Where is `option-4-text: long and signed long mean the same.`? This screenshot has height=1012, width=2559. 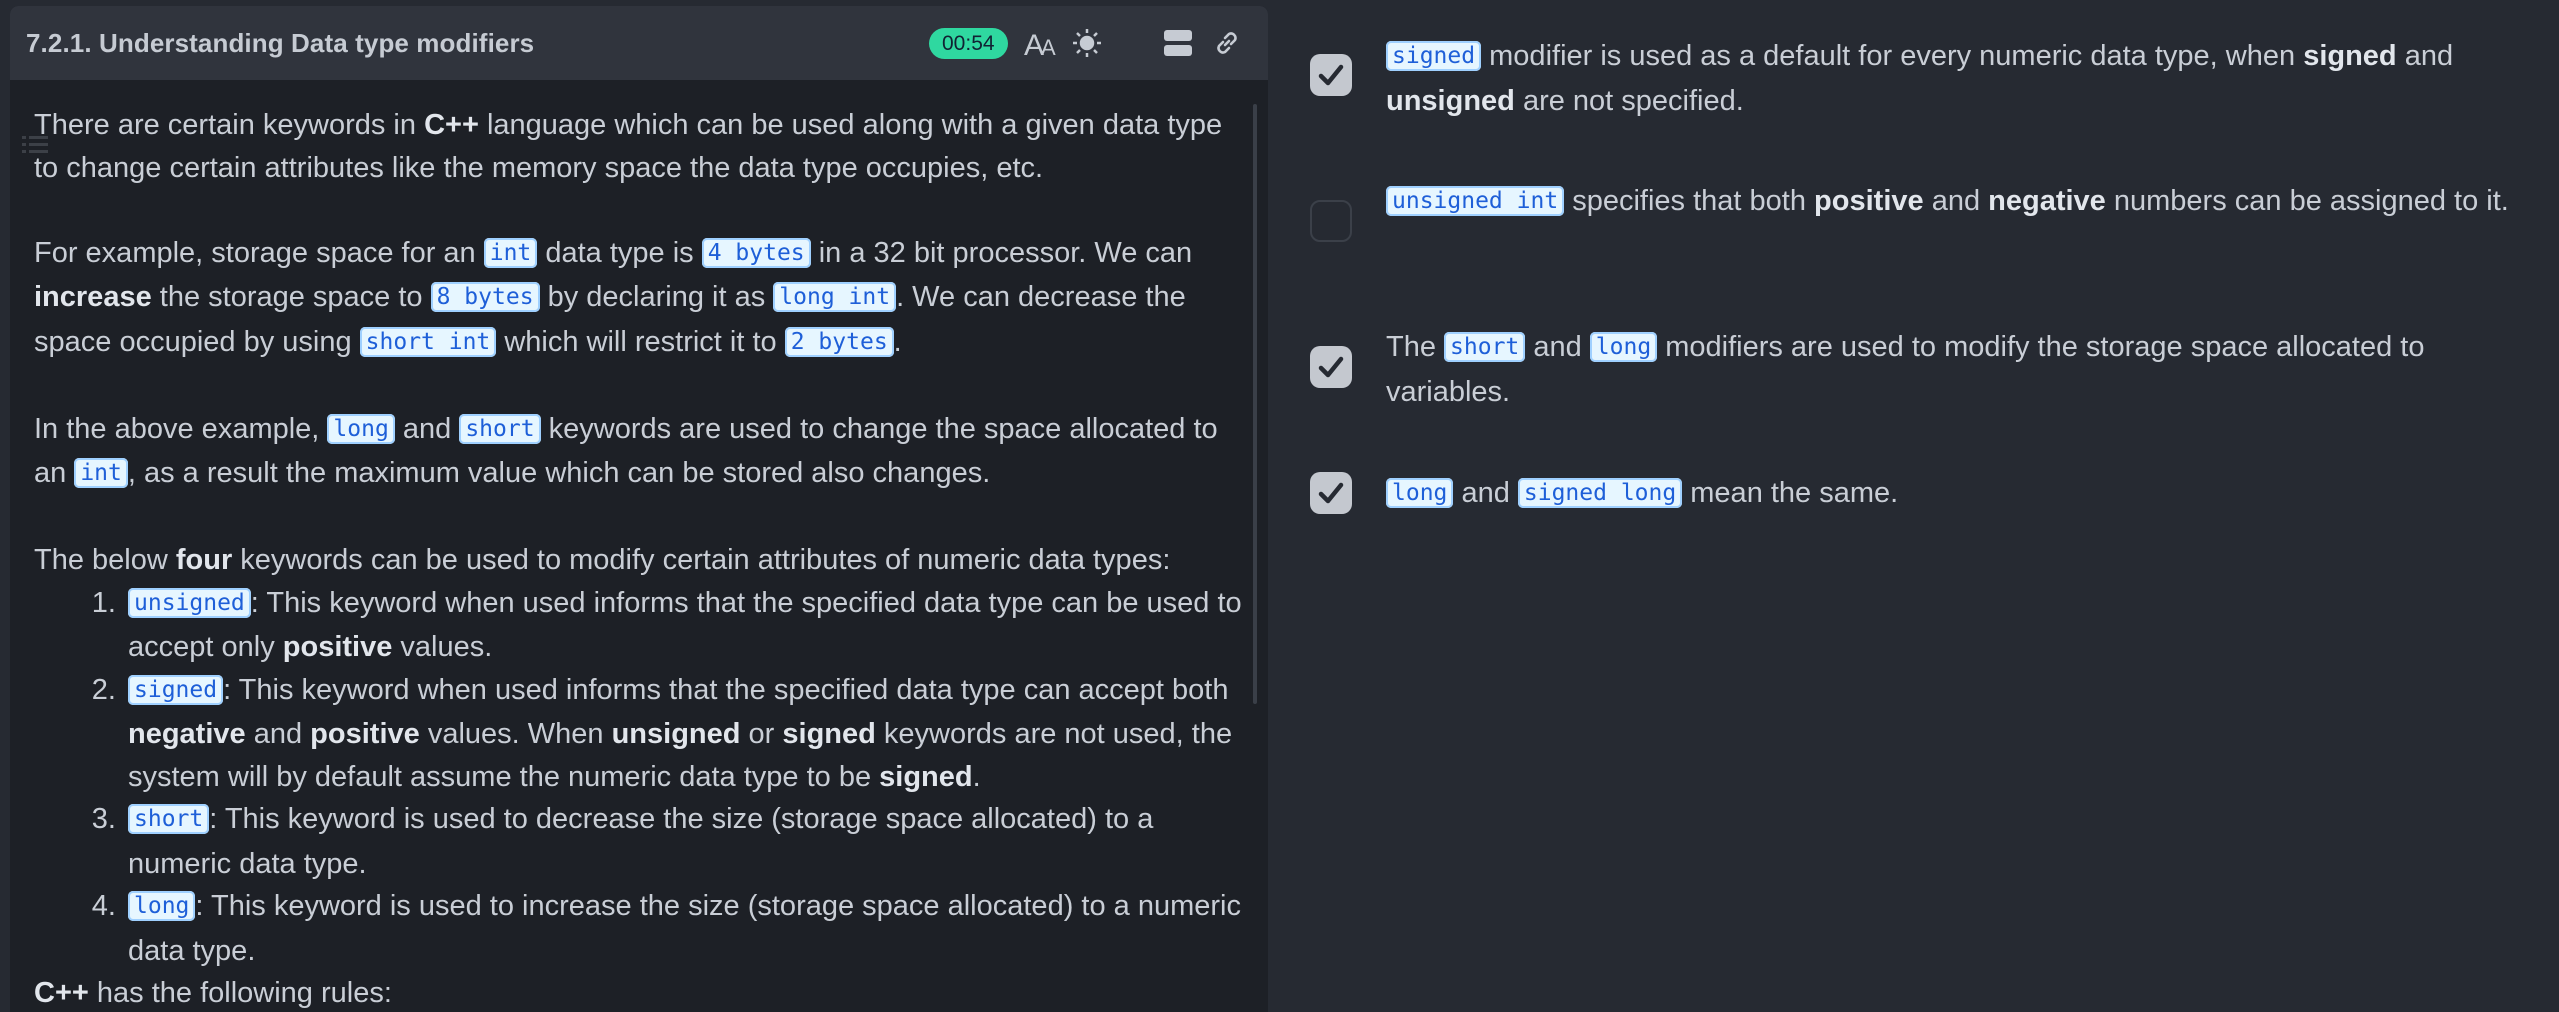 option-4-text: long and signed long mean the same. is located at coordinates (1956, 494).